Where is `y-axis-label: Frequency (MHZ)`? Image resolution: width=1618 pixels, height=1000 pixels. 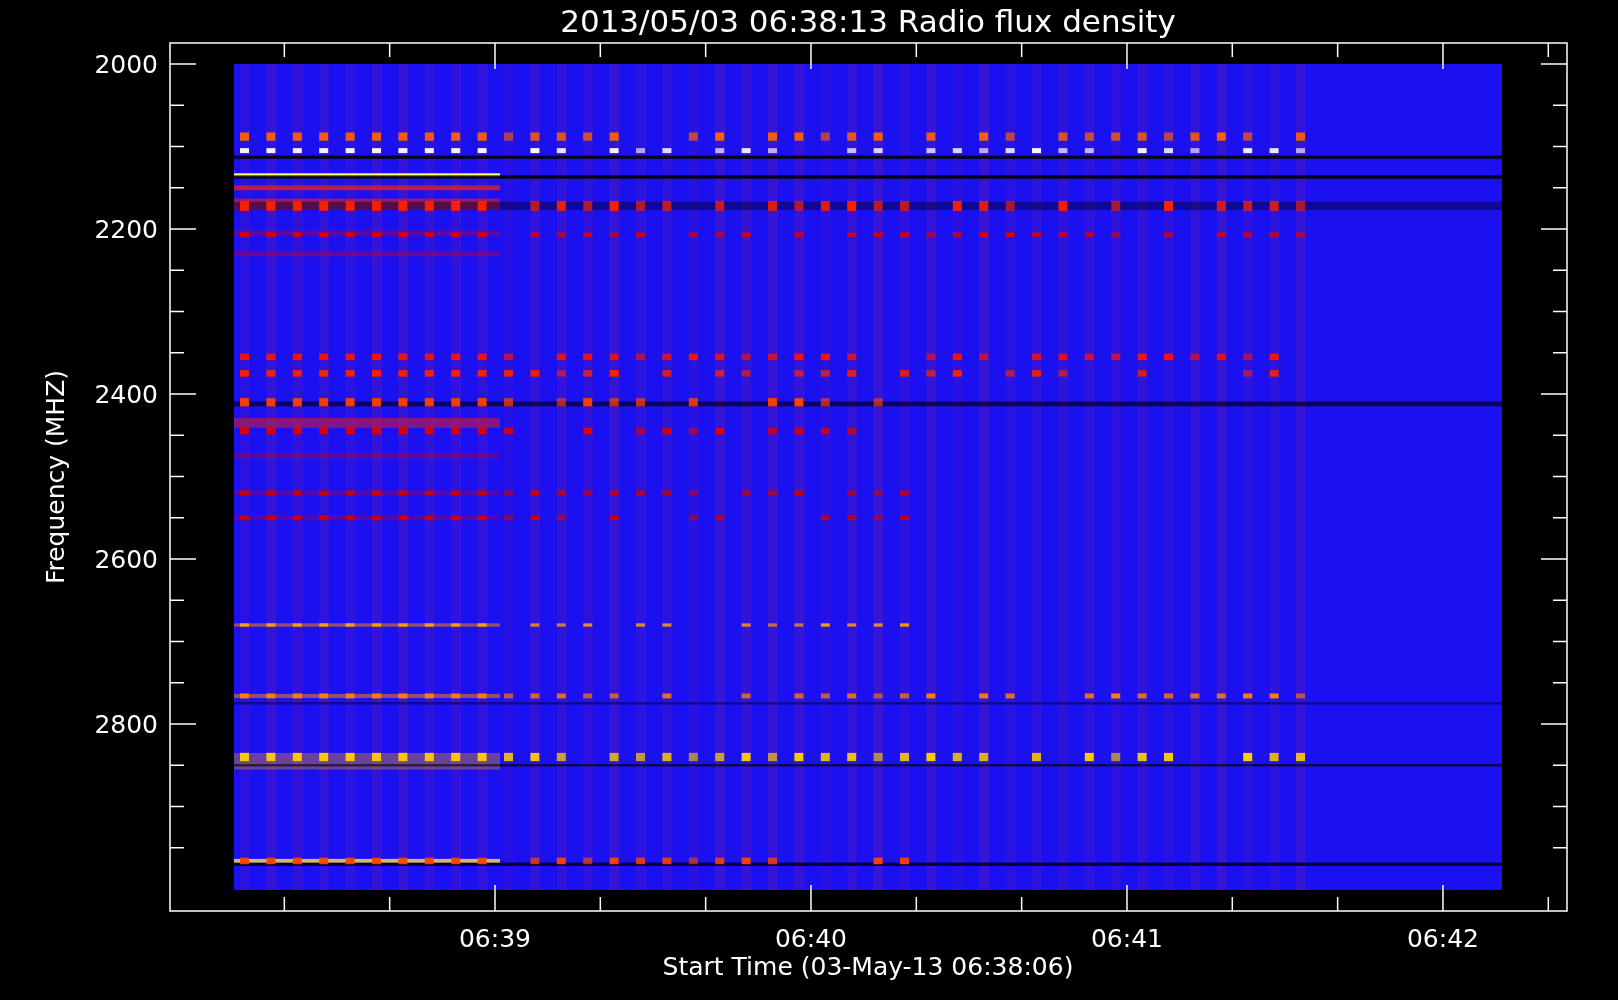 y-axis-label: Frequency (MHZ) is located at coordinates (55, 477).